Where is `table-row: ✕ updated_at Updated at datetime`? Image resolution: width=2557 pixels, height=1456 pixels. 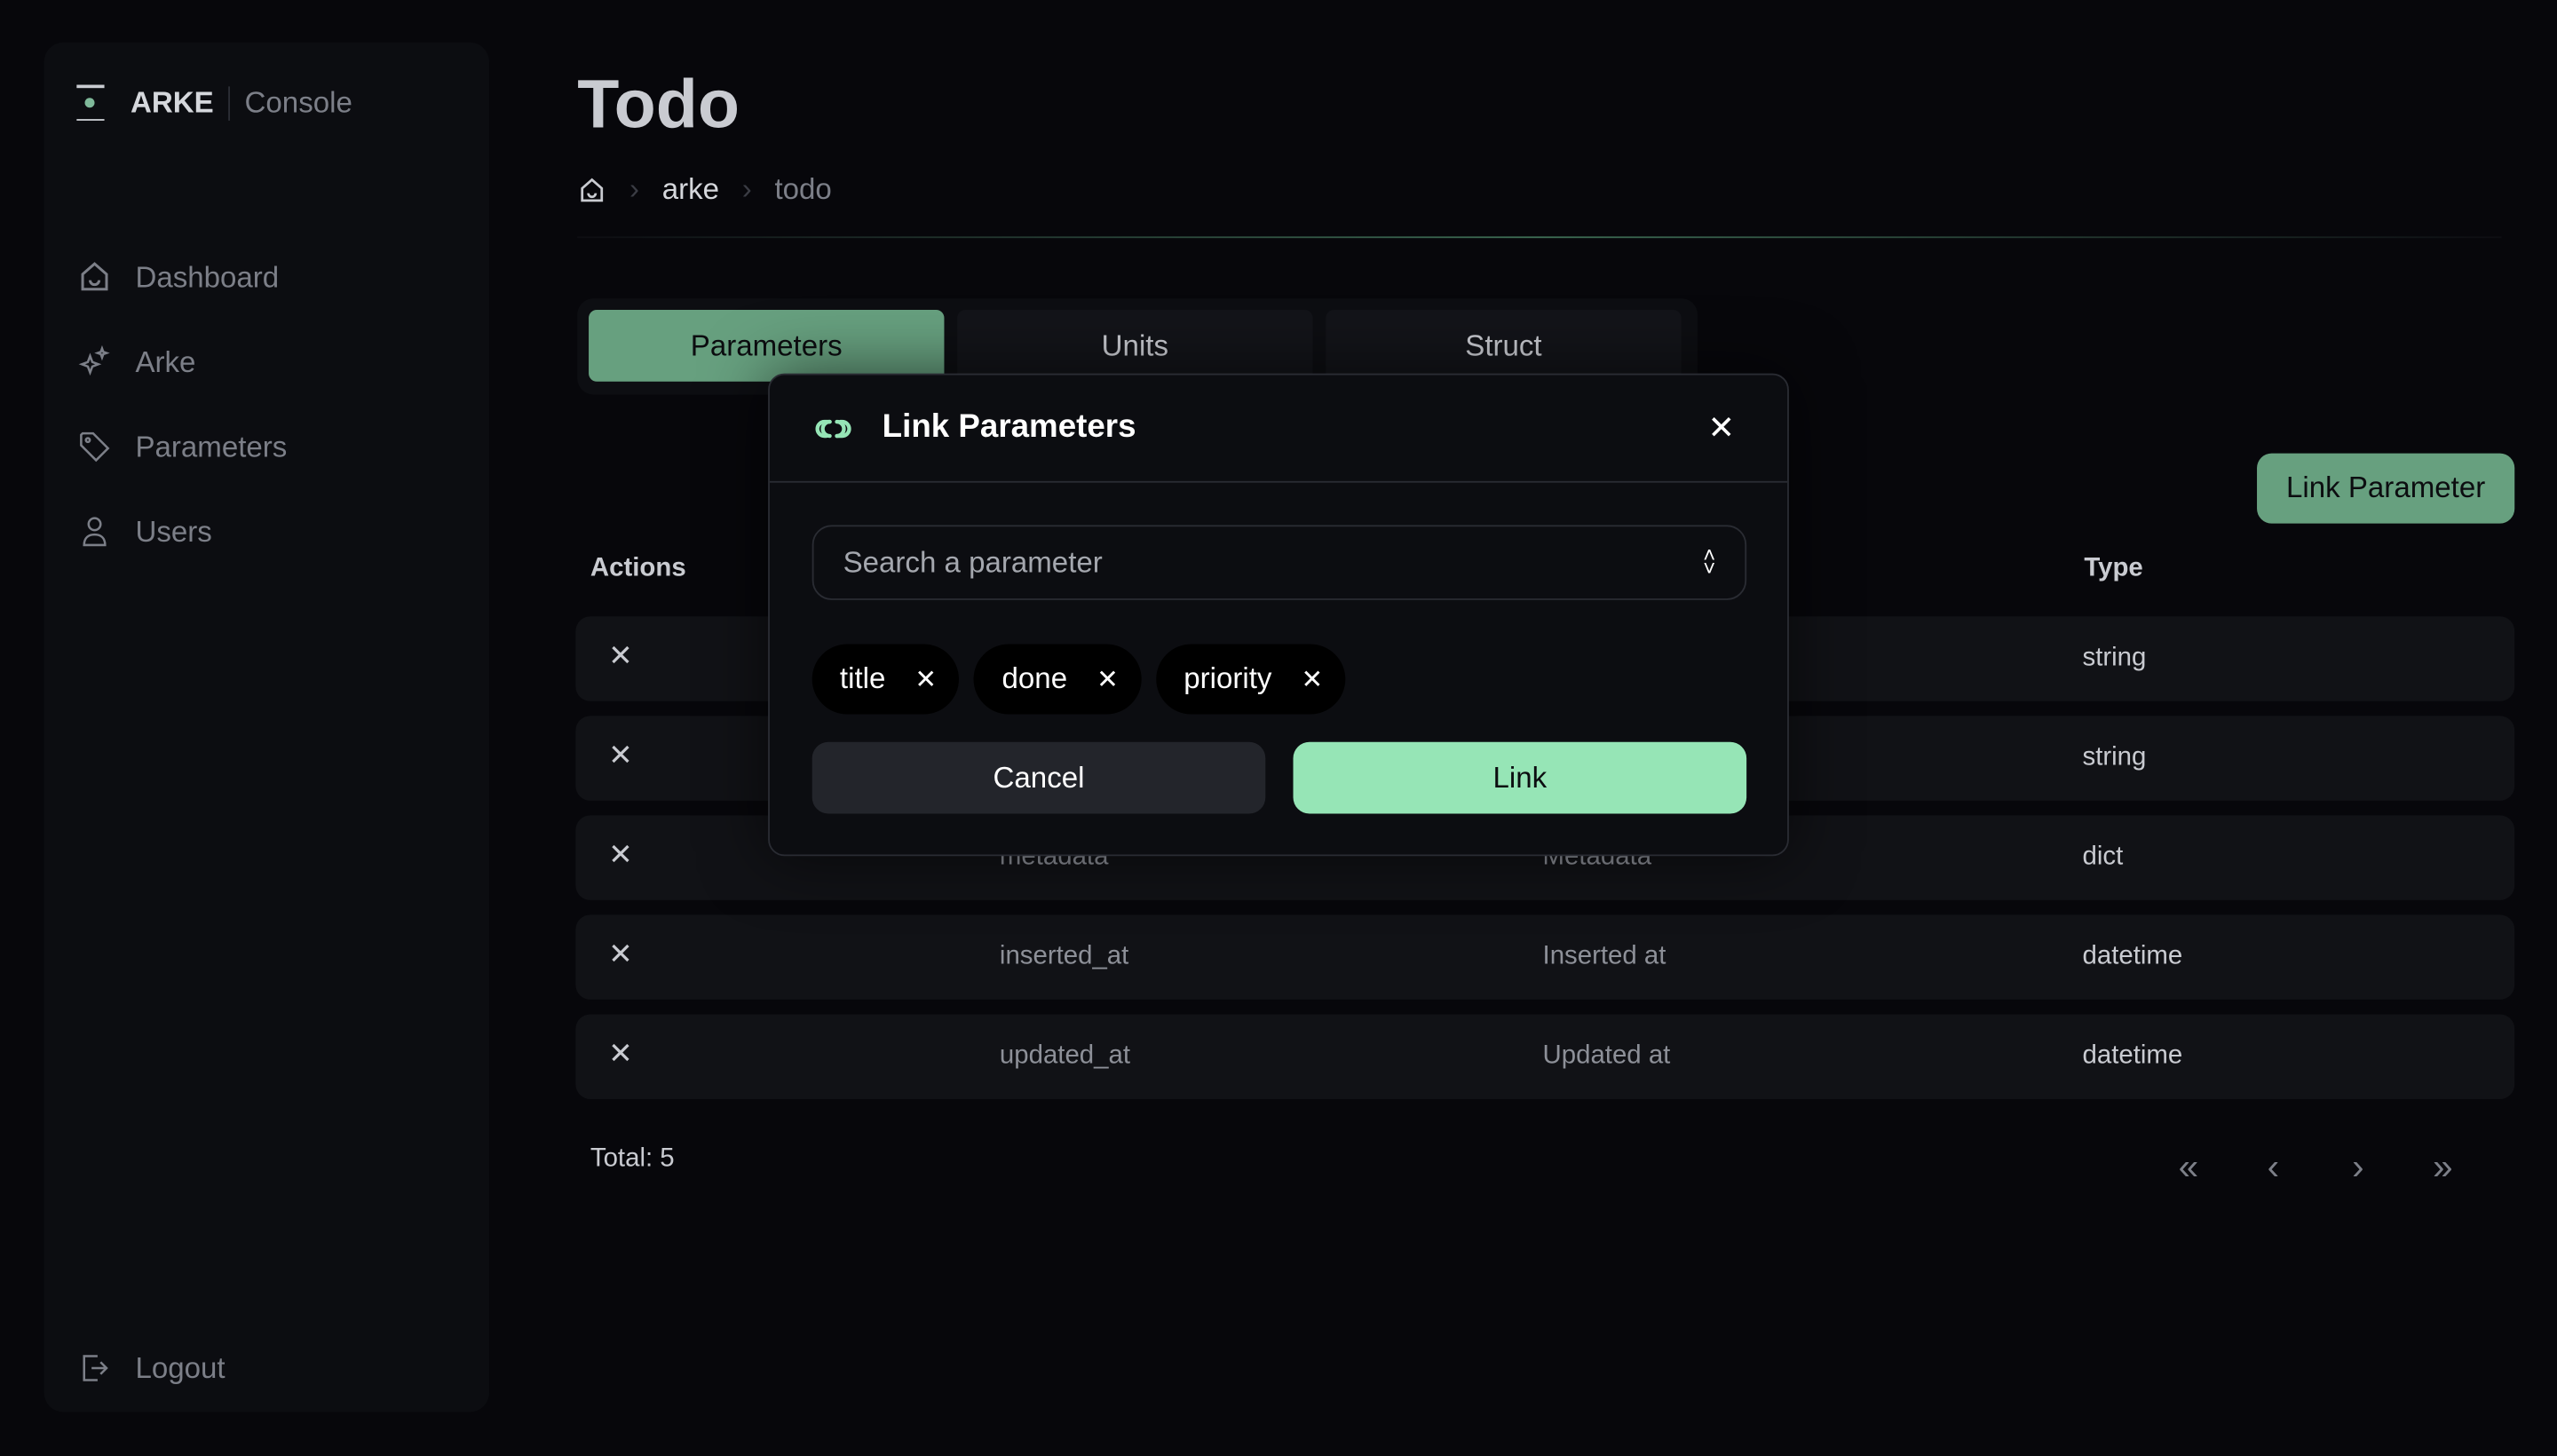
table-row: ✕ updated_at Updated at datetime is located at coordinates (1545, 1056).